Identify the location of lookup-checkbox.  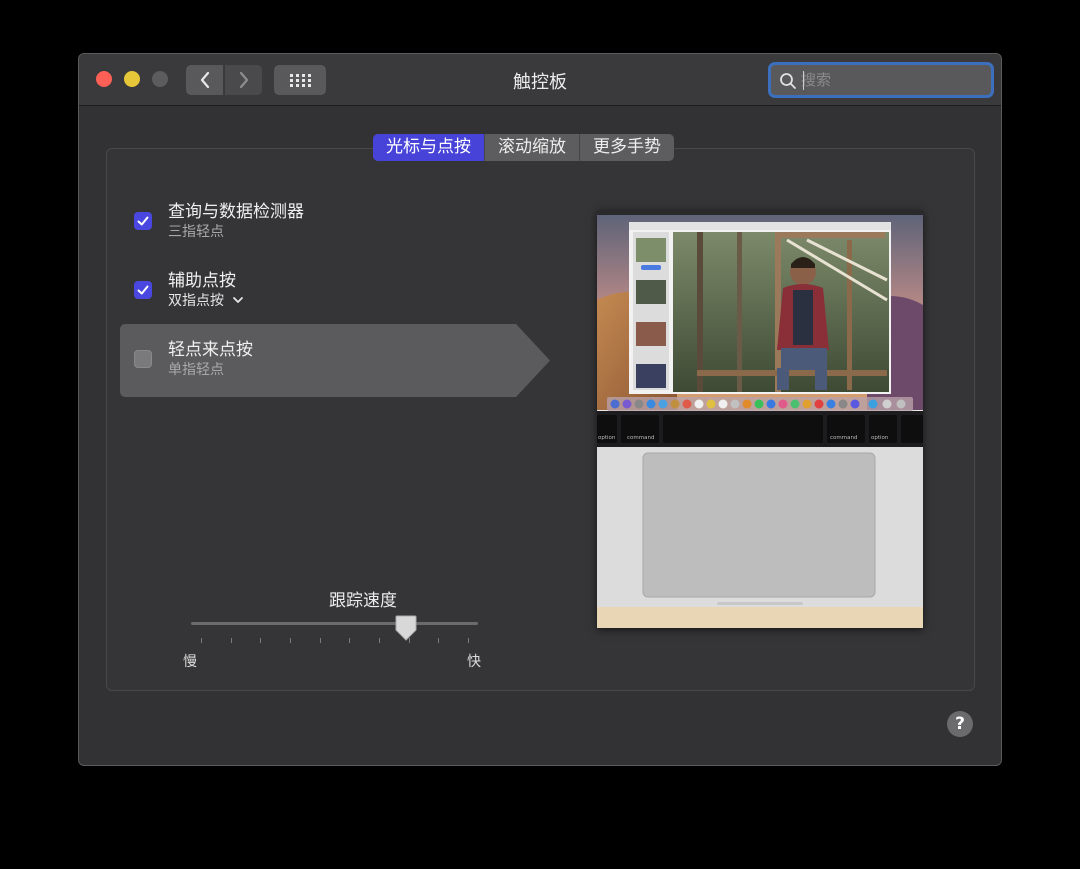
(143, 221).